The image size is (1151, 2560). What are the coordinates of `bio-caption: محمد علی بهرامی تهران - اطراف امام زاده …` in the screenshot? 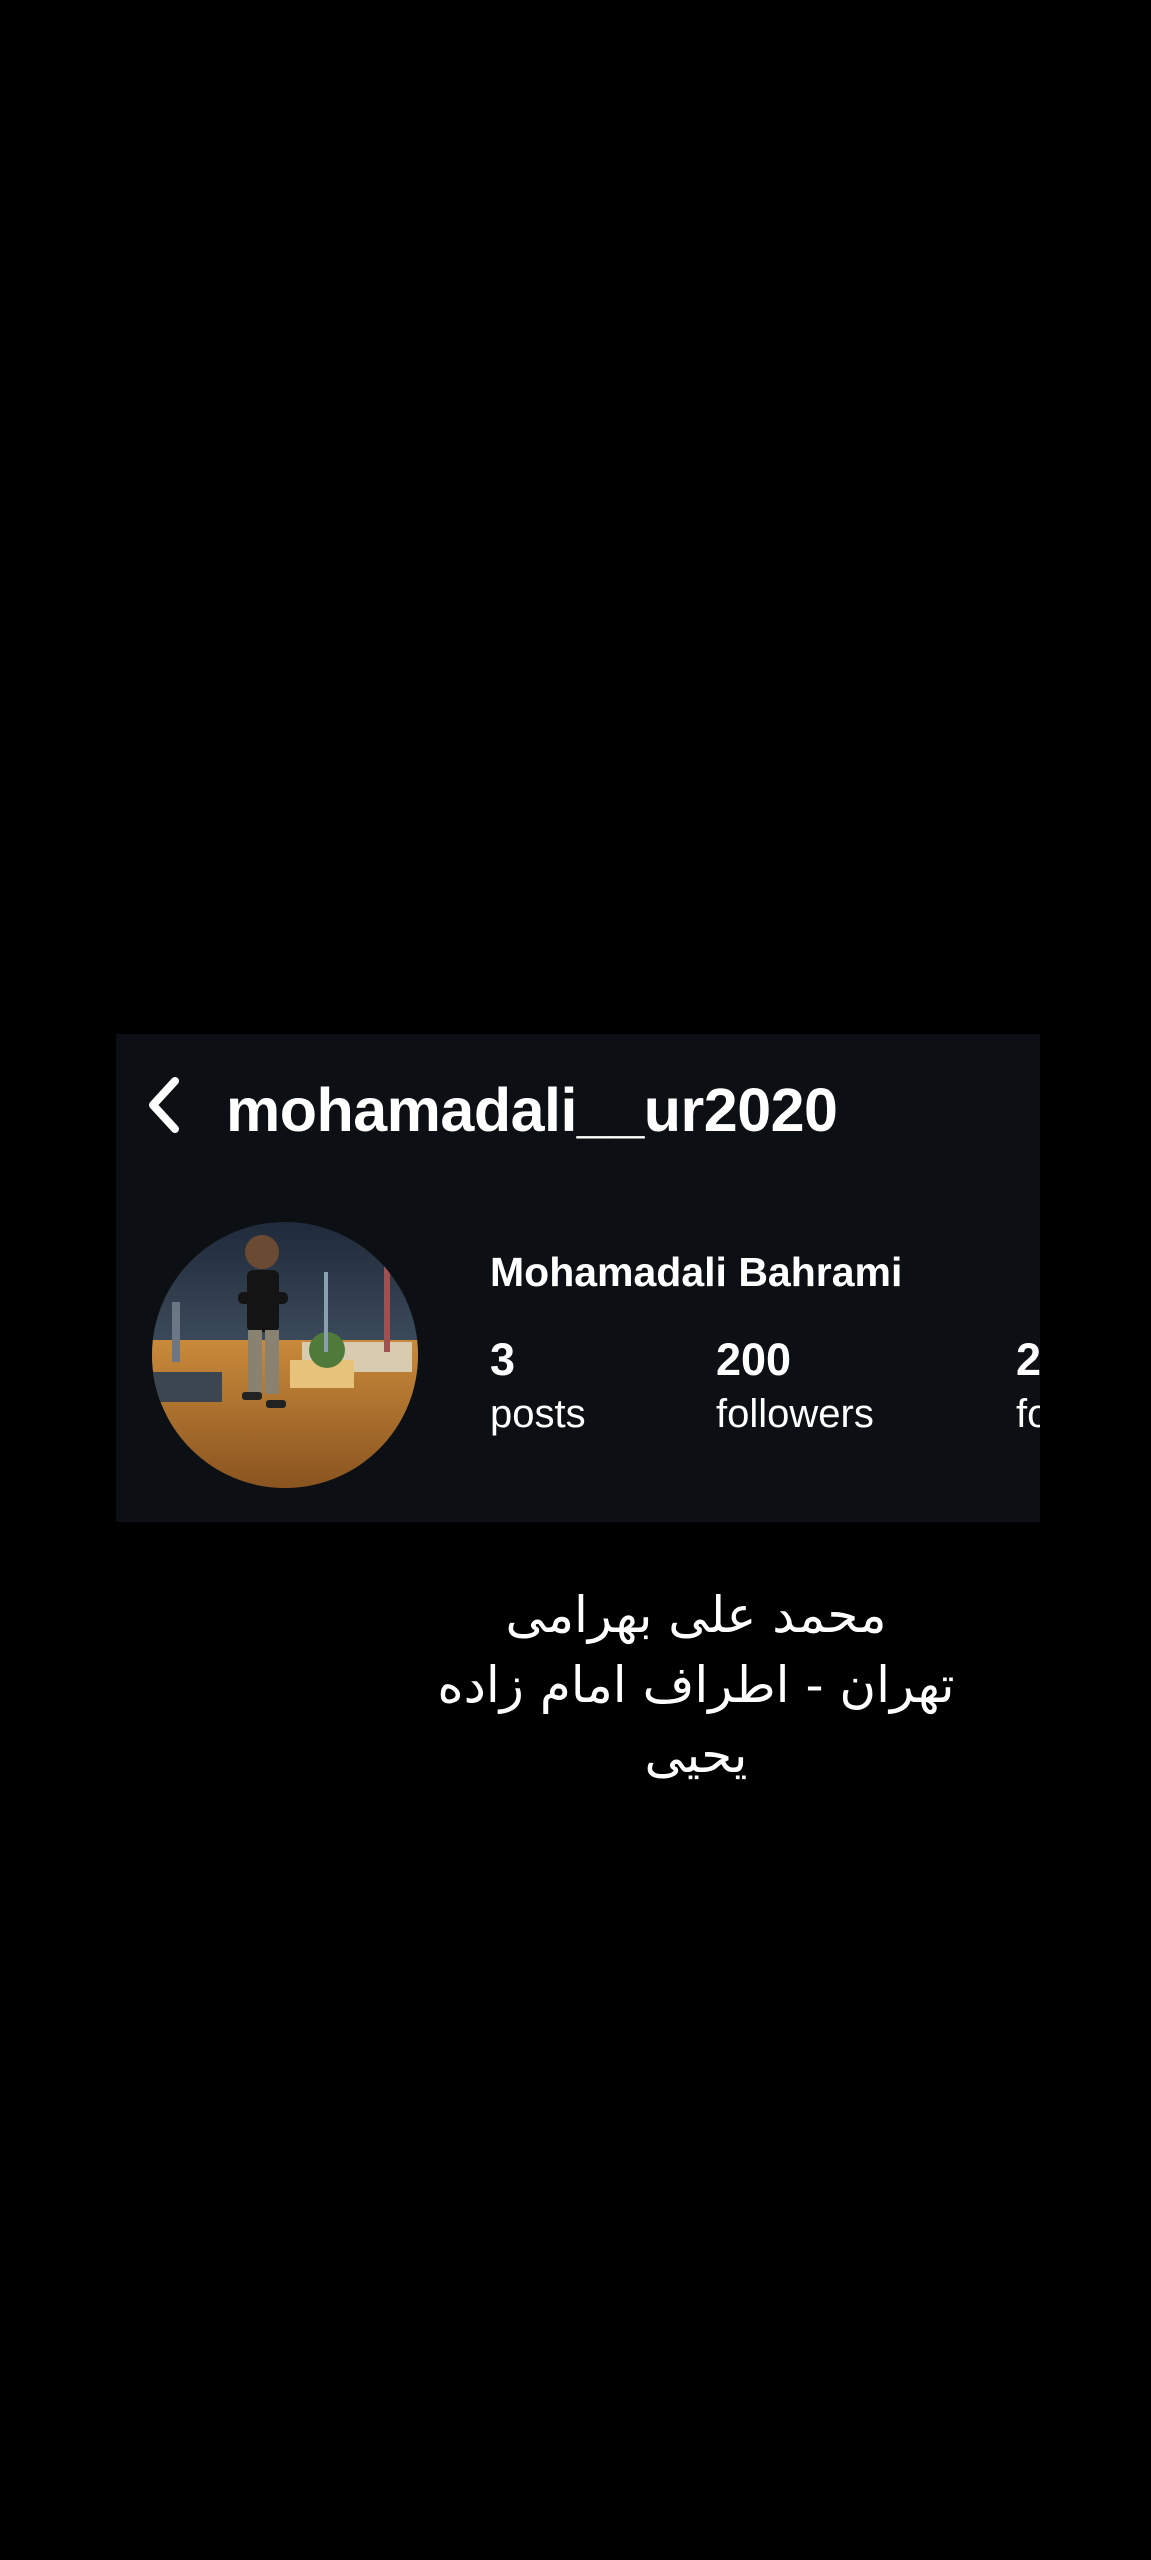 It's located at (696, 1685).